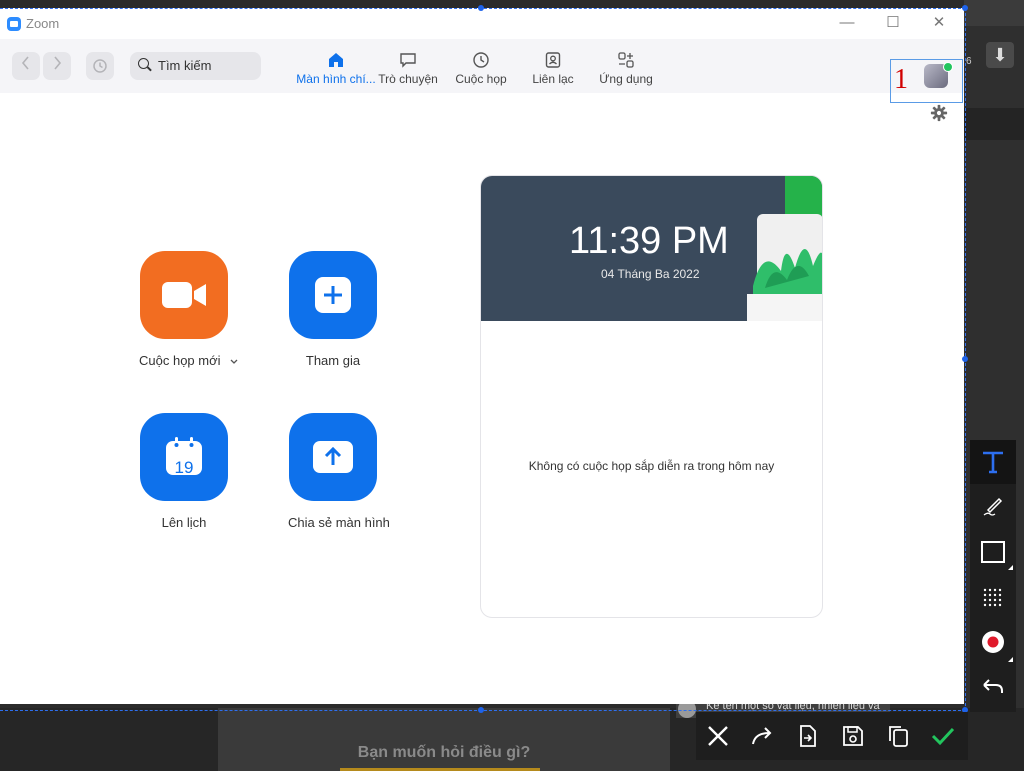 The width and height of the screenshot is (1024, 771). I want to click on pen-icon, so click(993, 506).